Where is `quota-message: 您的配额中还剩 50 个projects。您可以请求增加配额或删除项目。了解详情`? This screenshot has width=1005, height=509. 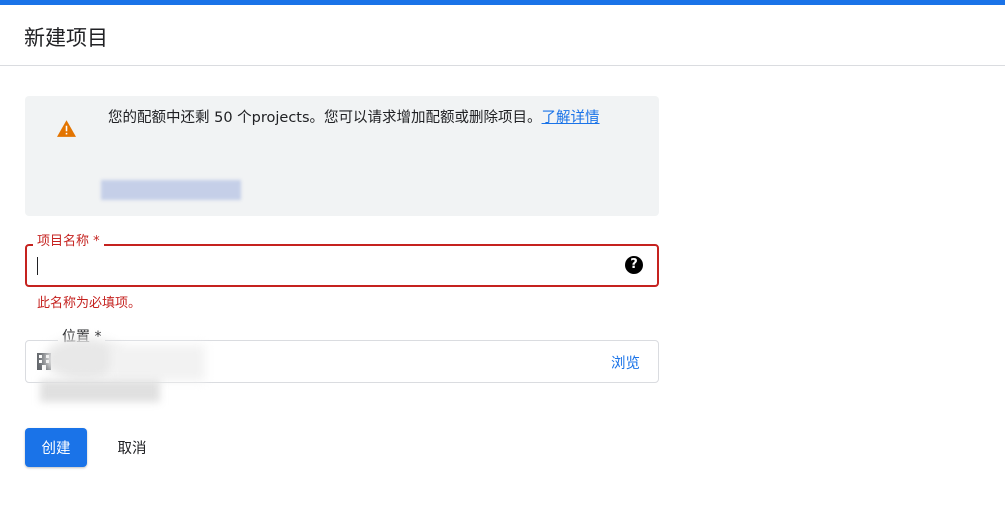
quota-message: 您的配额中还剩 50 个projects。您可以请求增加配额或删除项目。了解详情 is located at coordinates (373, 118).